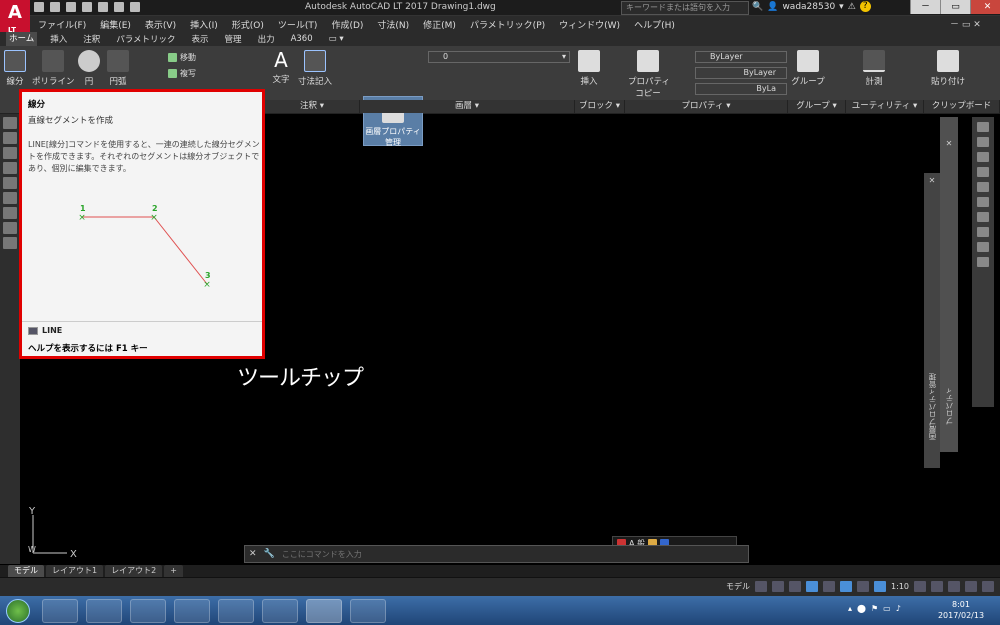 The width and height of the screenshot is (1000, 625). Describe the element at coordinates (954, 586) in the screenshot. I see `isolate-objects-icon` at that location.